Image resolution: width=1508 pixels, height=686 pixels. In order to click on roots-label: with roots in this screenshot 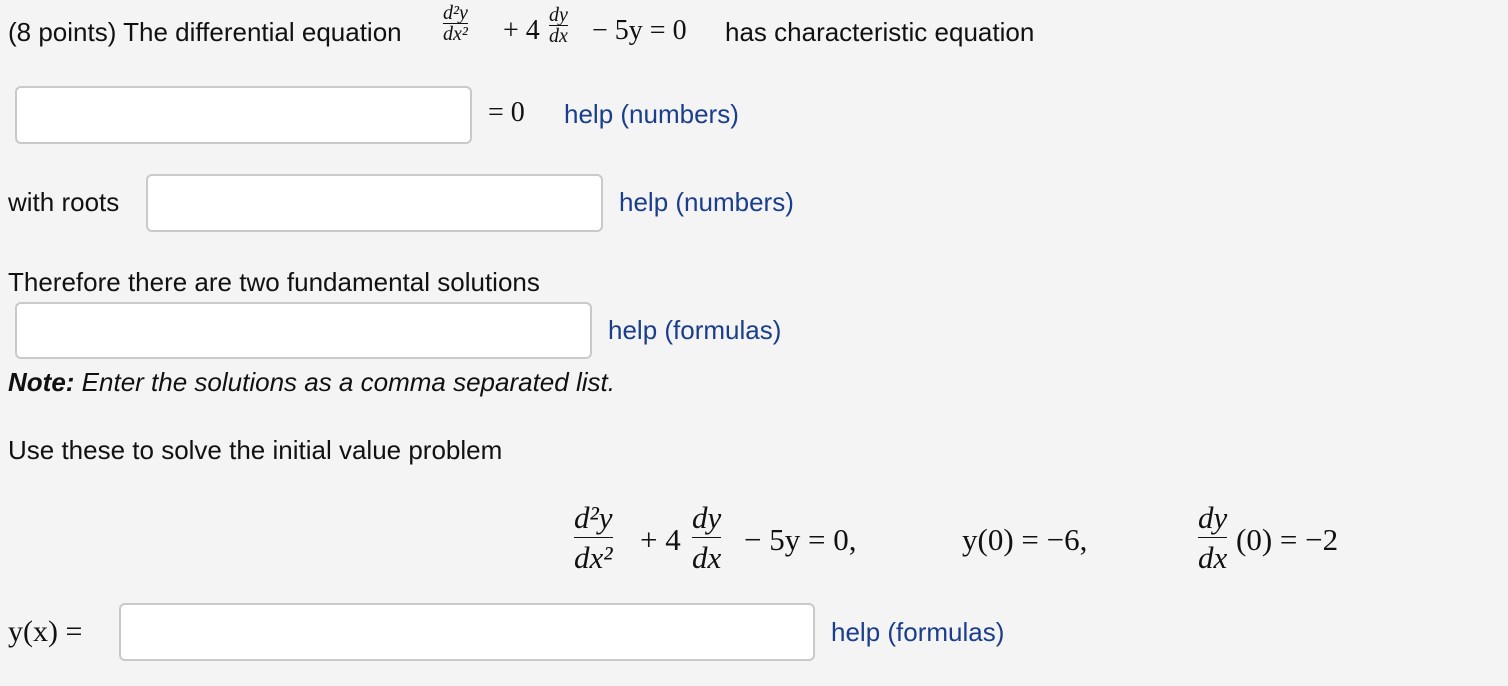, I will do `click(64, 202)`.